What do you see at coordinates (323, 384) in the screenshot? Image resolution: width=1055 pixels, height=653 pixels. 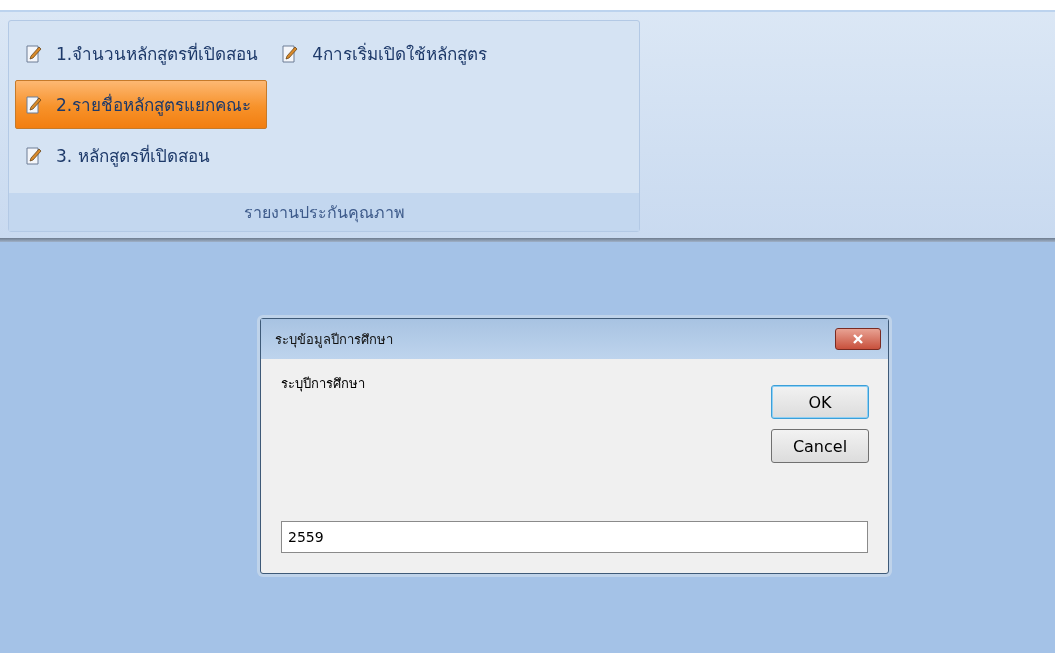 I see `prompt-label: ระบุปีการศึกษา` at bounding box center [323, 384].